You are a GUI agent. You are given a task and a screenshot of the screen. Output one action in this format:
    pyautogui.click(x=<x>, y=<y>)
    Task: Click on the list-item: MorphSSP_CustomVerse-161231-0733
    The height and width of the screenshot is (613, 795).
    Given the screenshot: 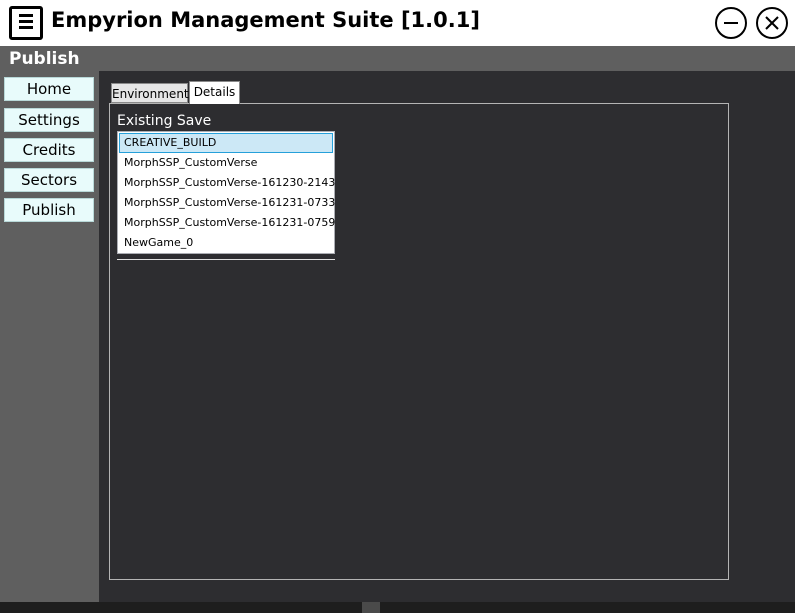 What is the action you would take?
    pyautogui.click(x=227, y=203)
    